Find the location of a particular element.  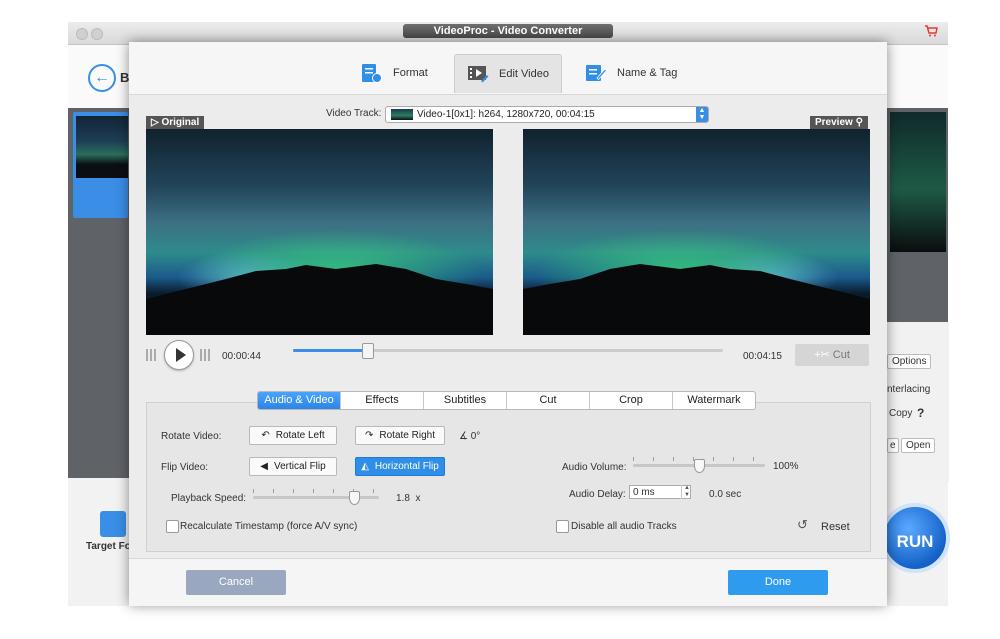

subtab-crop: Crop is located at coordinates (631, 400).